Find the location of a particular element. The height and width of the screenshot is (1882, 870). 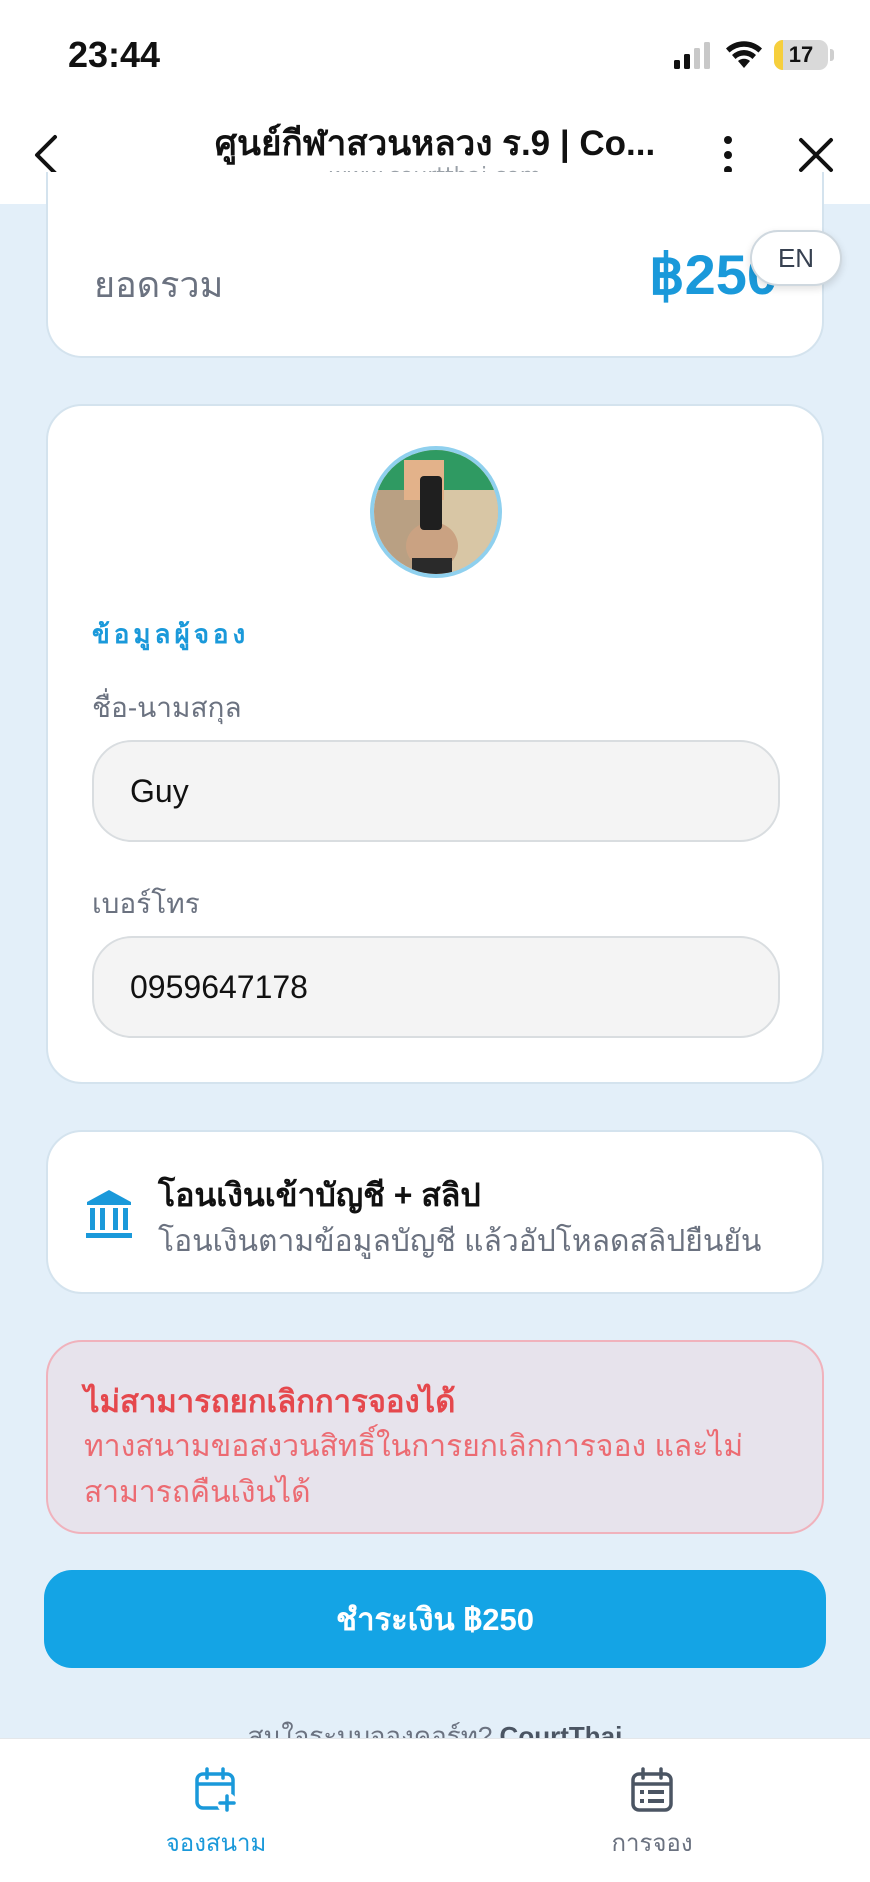

wifi-icon is located at coordinates (744, 54).